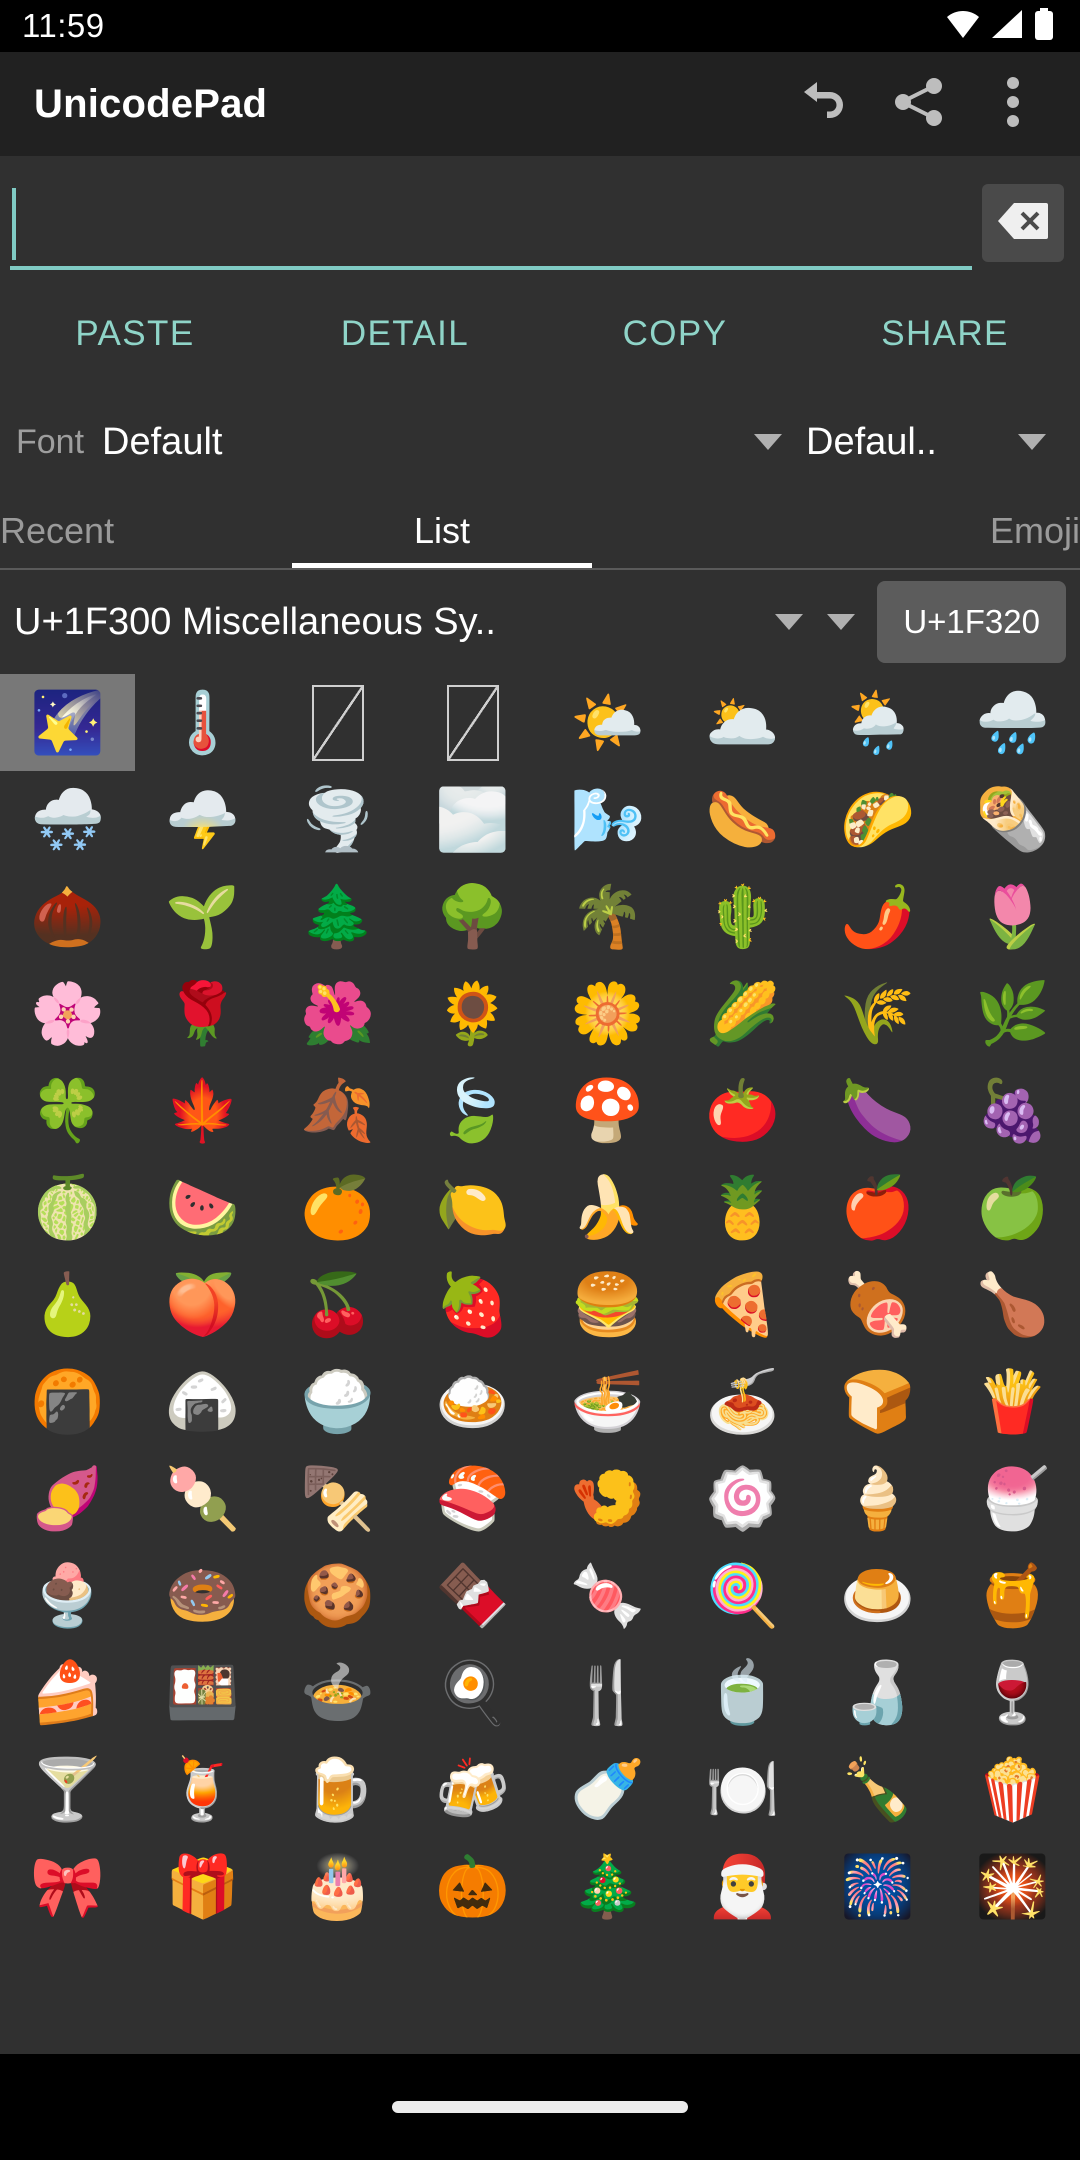  Describe the element at coordinates (742, 1886) in the screenshot. I see `emoji-cell-santa-claus: 🎅` at that location.